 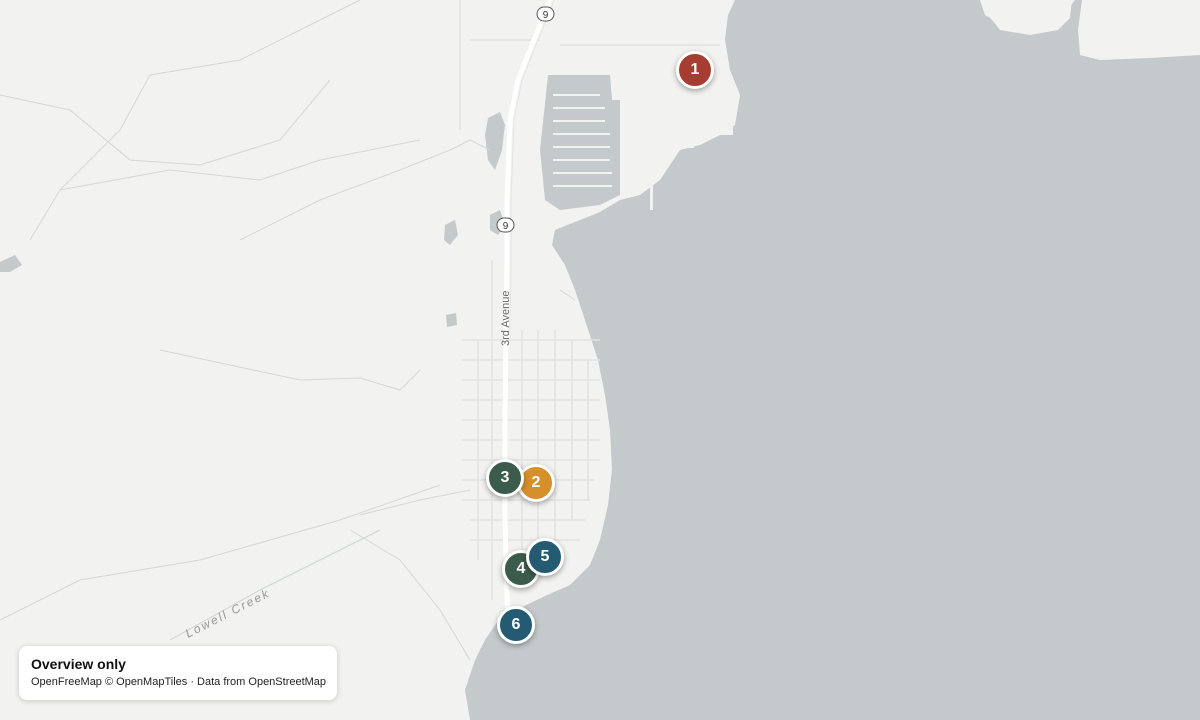 I want to click on overview-title: Overview only, so click(x=78, y=664).